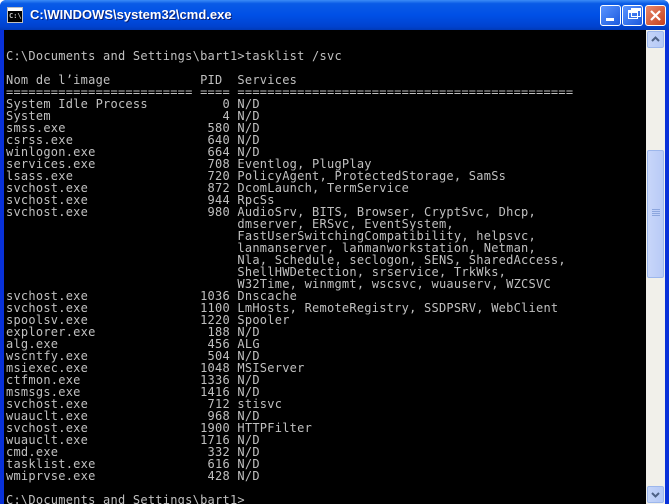  I want to click on title-bar: C:\ C:\WINDOWS\system32\cmd.exe, so click(334, 15).